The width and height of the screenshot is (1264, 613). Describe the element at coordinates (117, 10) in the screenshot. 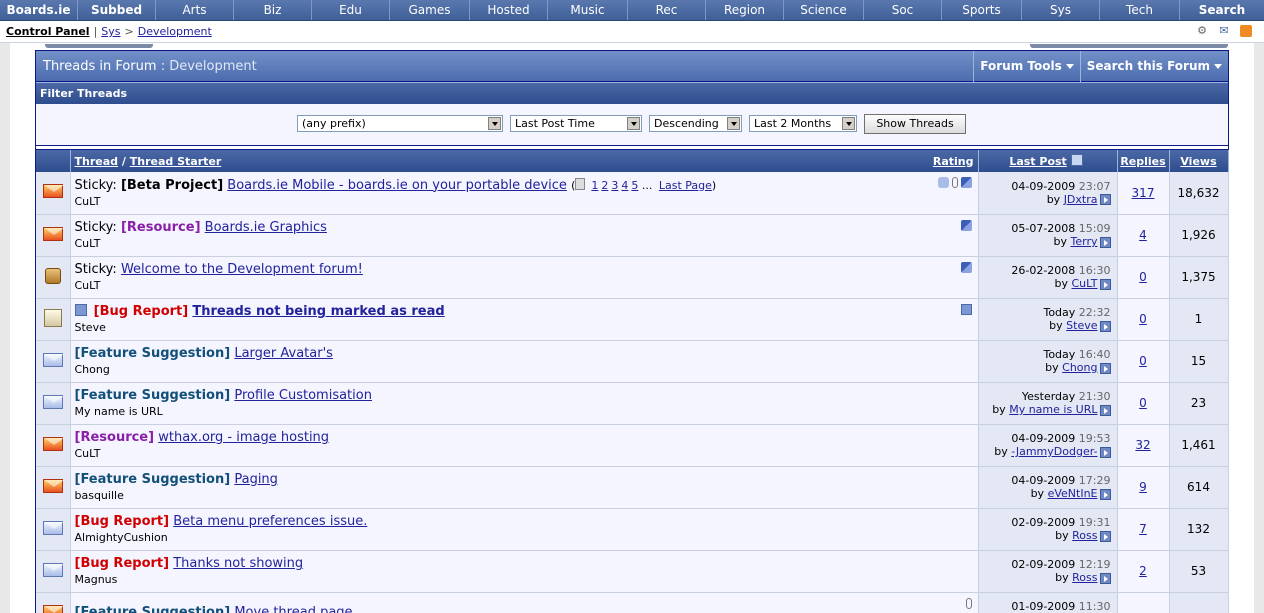

I see `nav-item-subbed: Subbed` at that location.